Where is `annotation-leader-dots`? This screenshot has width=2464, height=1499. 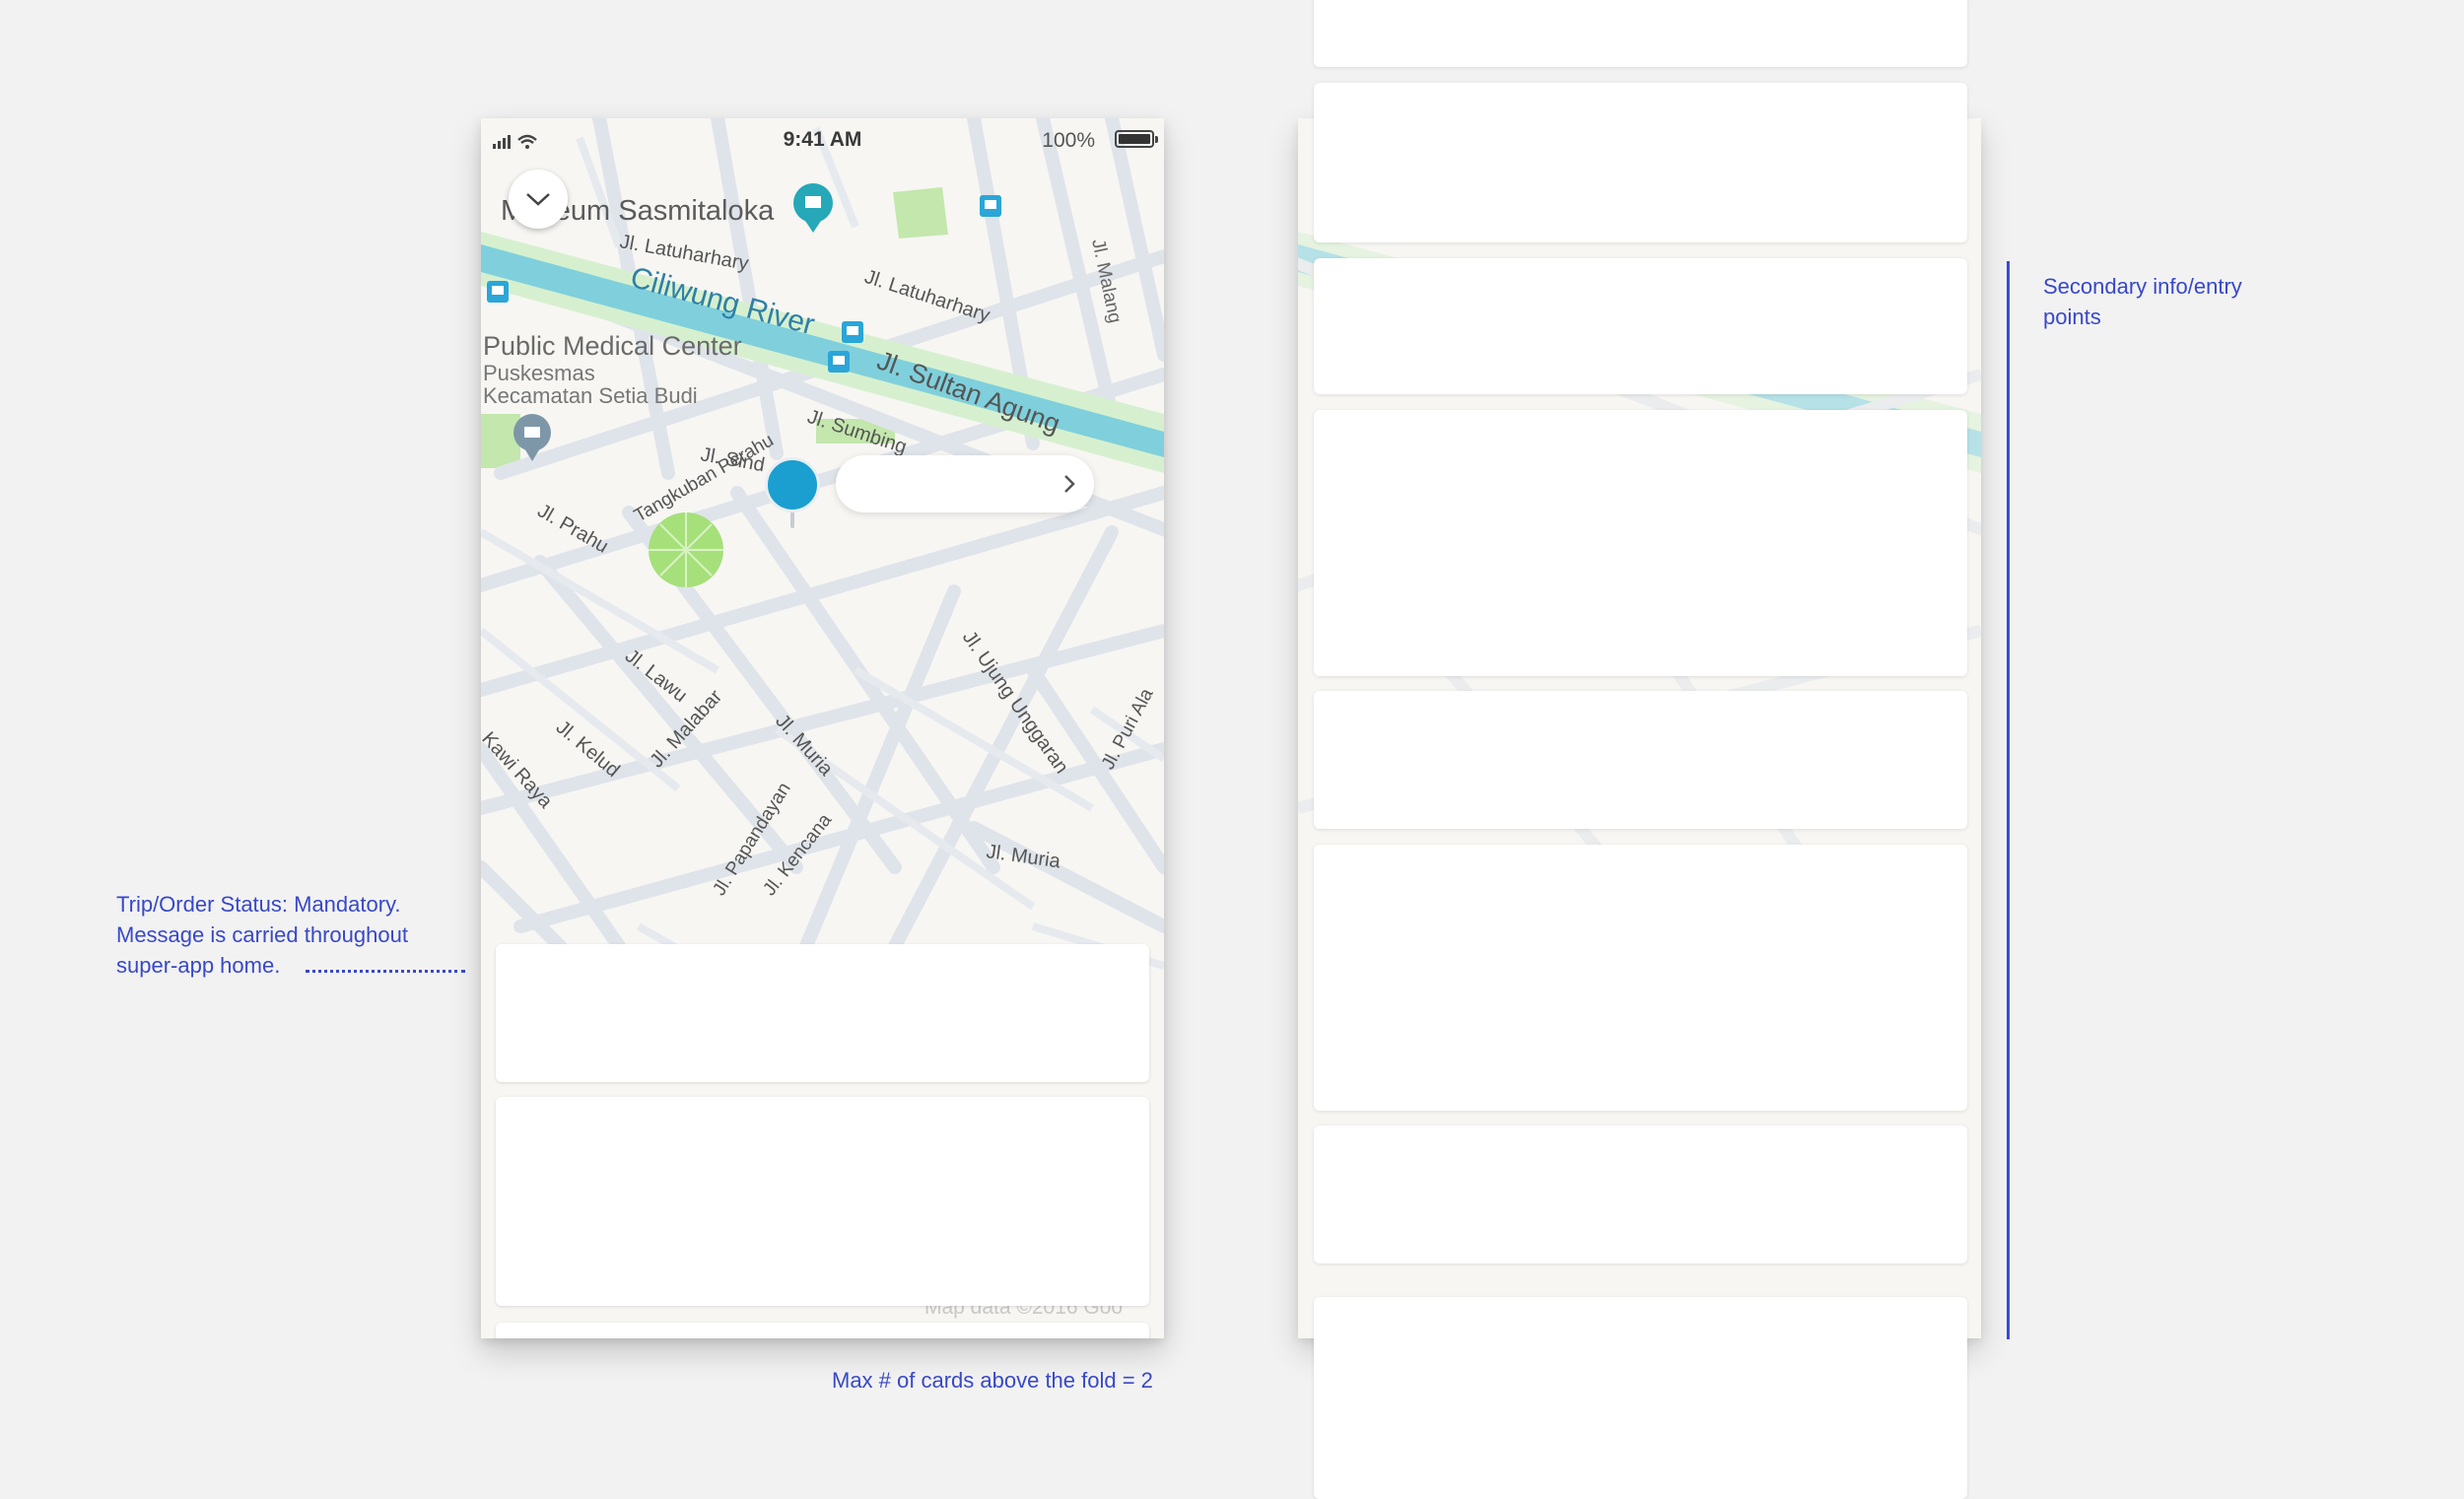 annotation-leader-dots is located at coordinates (385, 972).